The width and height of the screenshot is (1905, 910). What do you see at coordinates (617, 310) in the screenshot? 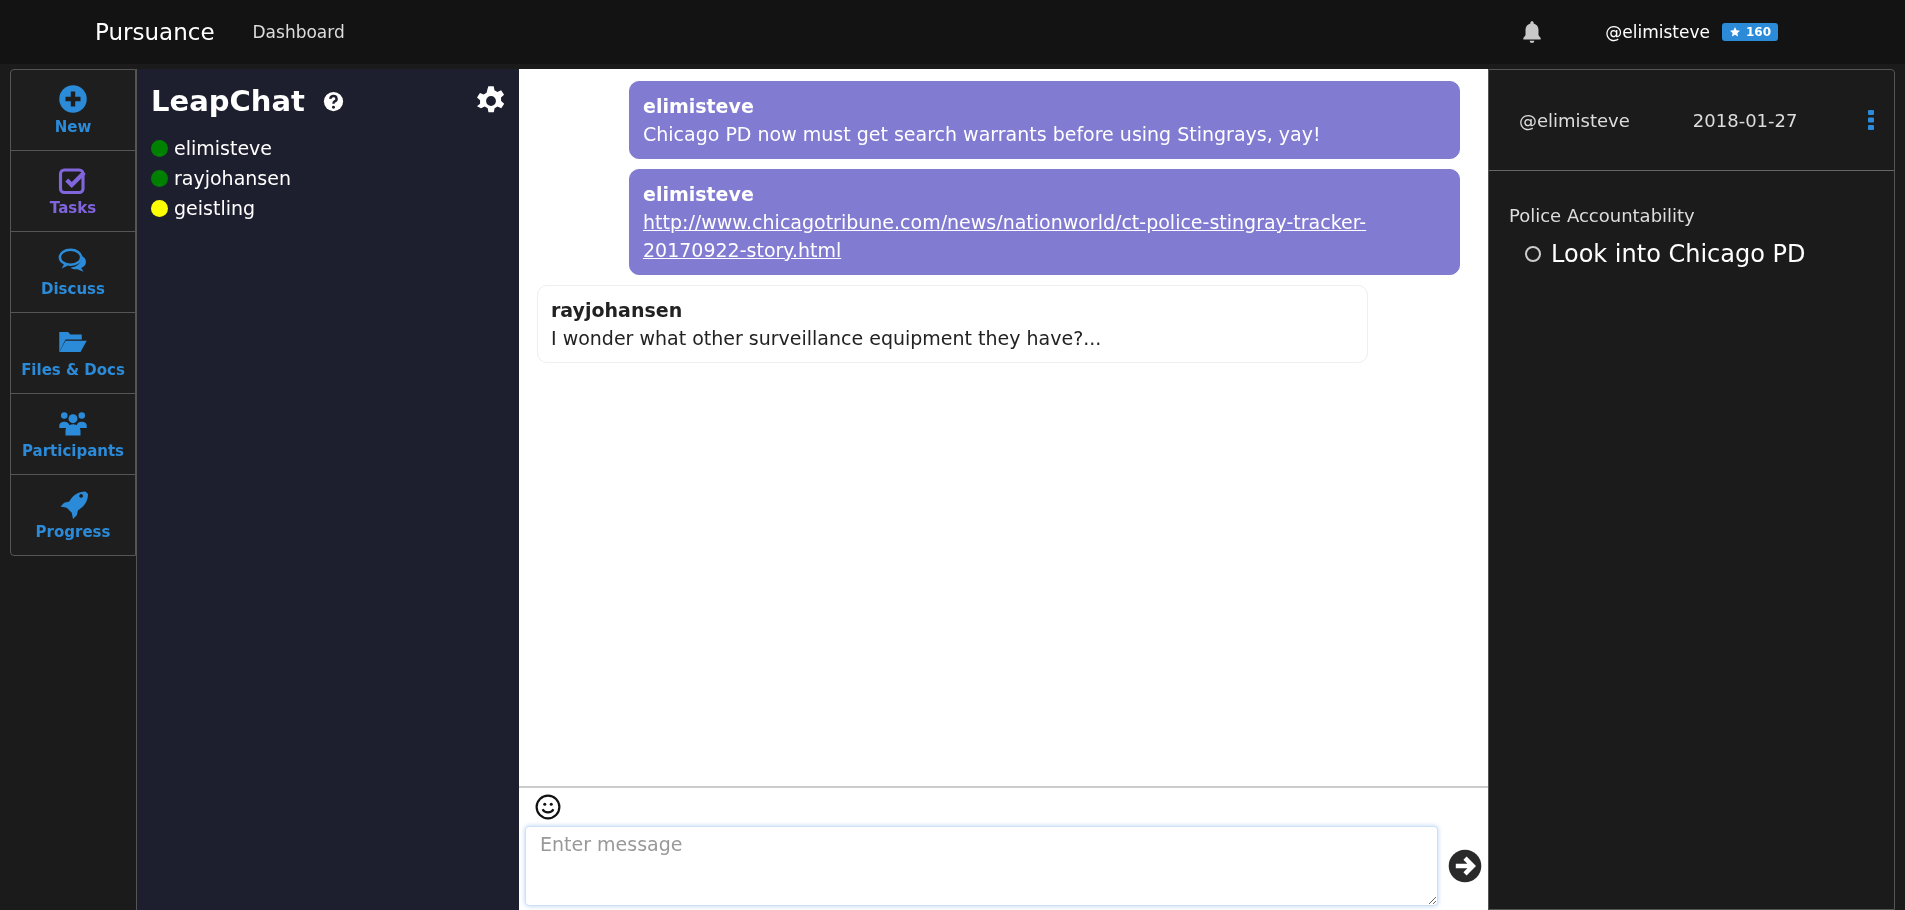
I see `message-author: rayjohansen` at bounding box center [617, 310].